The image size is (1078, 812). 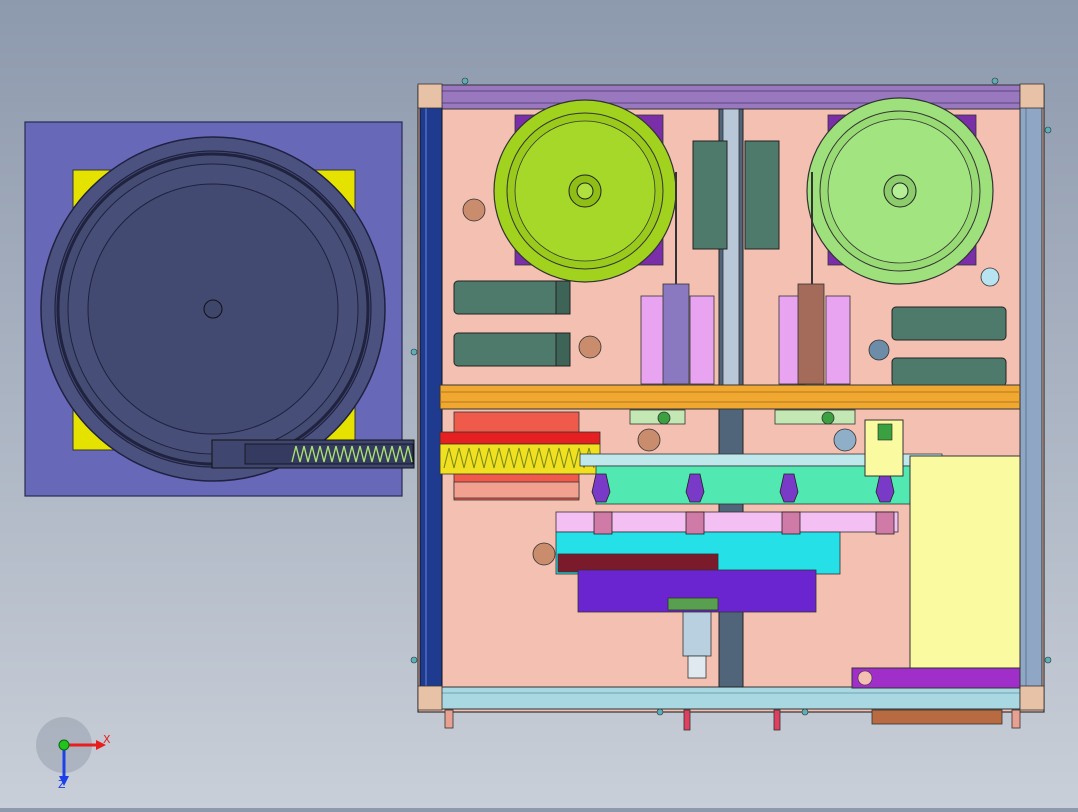 What do you see at coordinates (730, 698) in the screenshot?
I see `frame-bottom-profile` at bounding box center [730, 698].